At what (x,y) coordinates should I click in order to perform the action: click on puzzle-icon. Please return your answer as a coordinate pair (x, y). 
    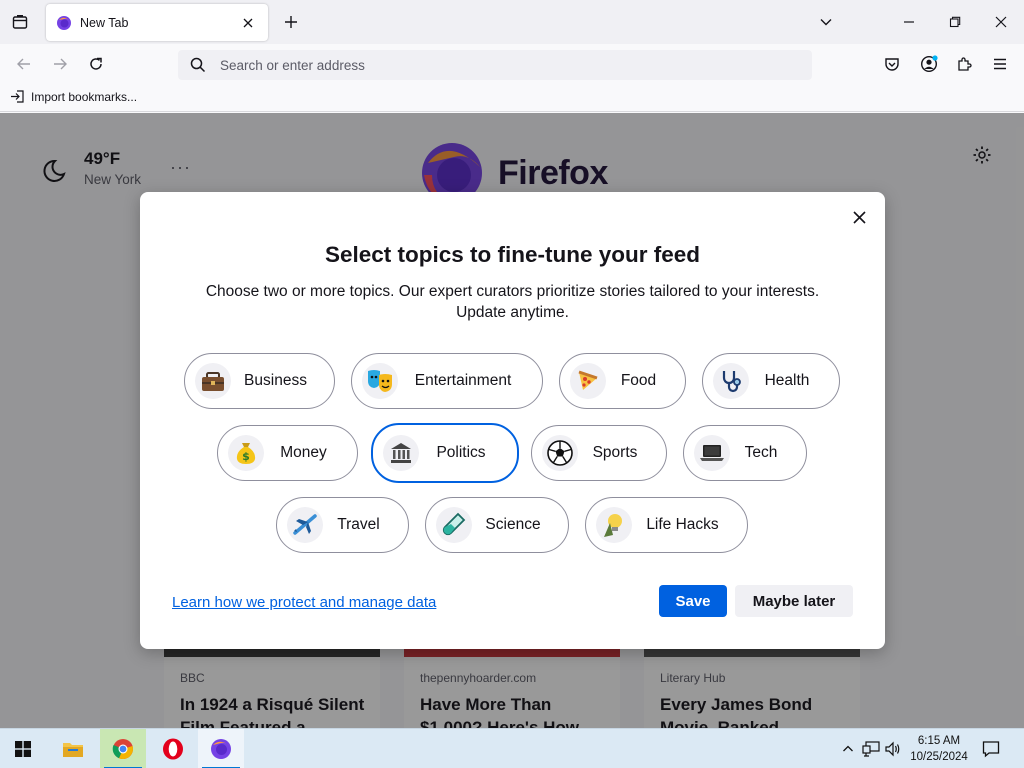
    Looking at the image, I should click on (965, 64).